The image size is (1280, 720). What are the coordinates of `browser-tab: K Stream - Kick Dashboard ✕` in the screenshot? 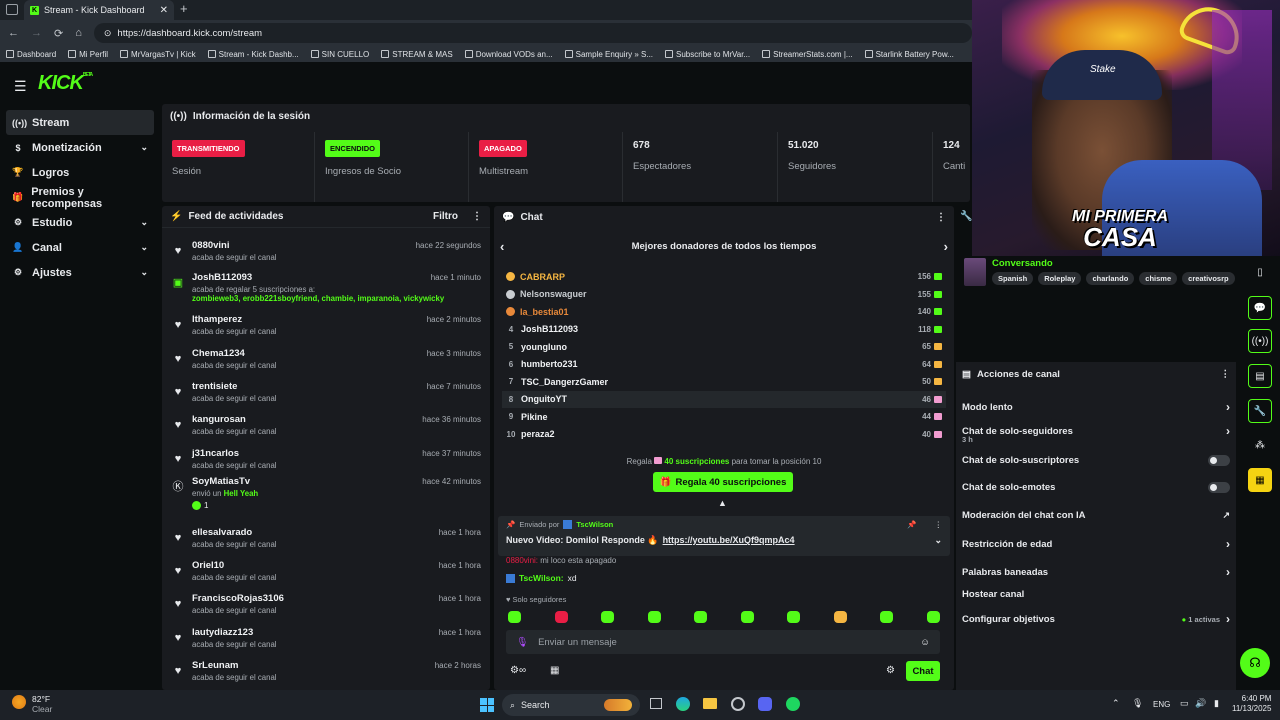 It's located at (99, 10).